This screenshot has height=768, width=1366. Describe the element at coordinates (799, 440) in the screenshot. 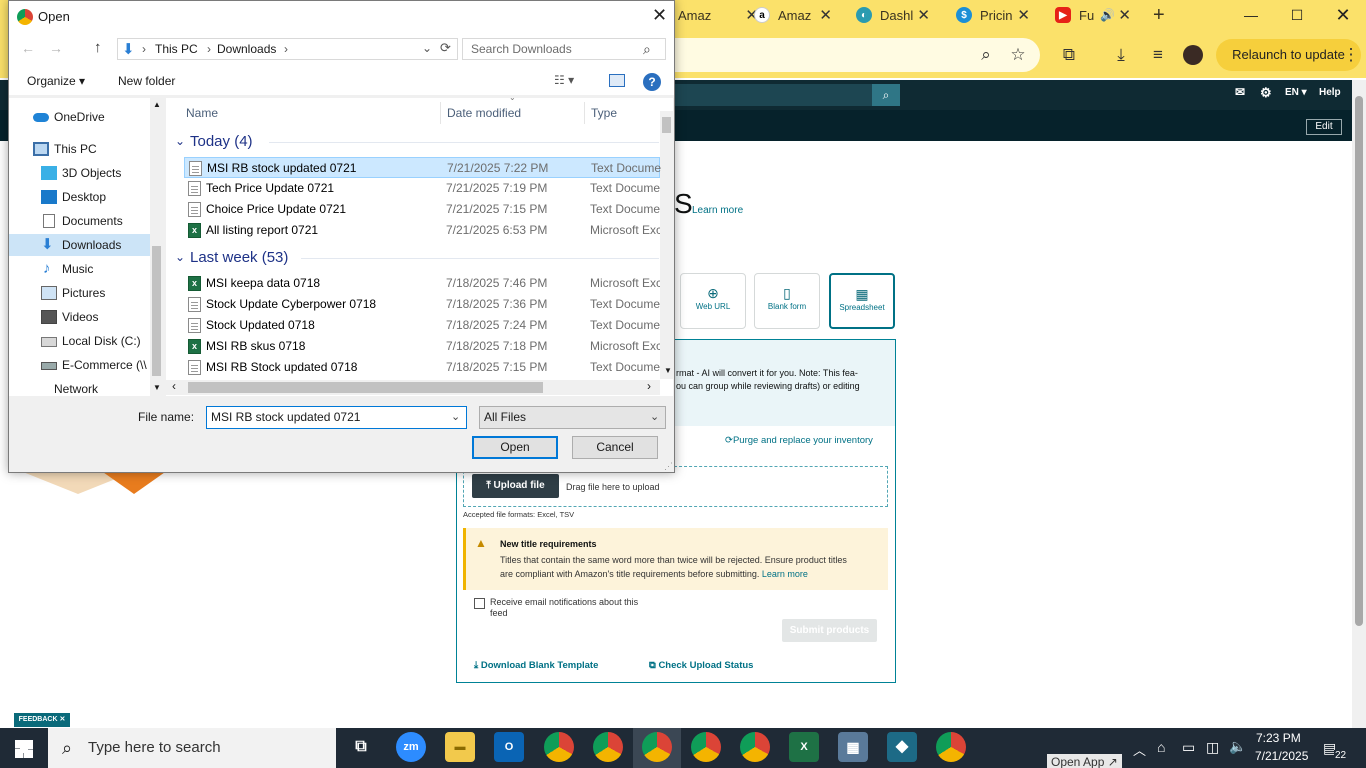

I see `purge-replace-link: ⟳Purge and replace your inventory` at that location.